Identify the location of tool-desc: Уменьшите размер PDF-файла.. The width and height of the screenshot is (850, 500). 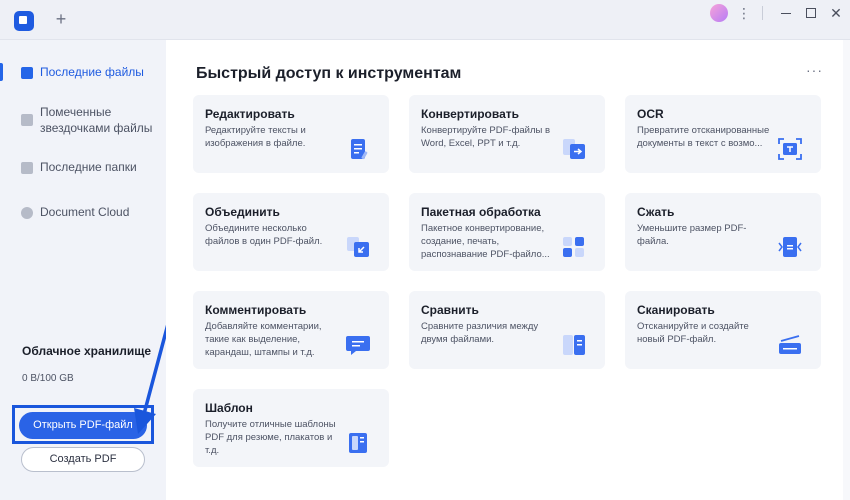
(692, 235).